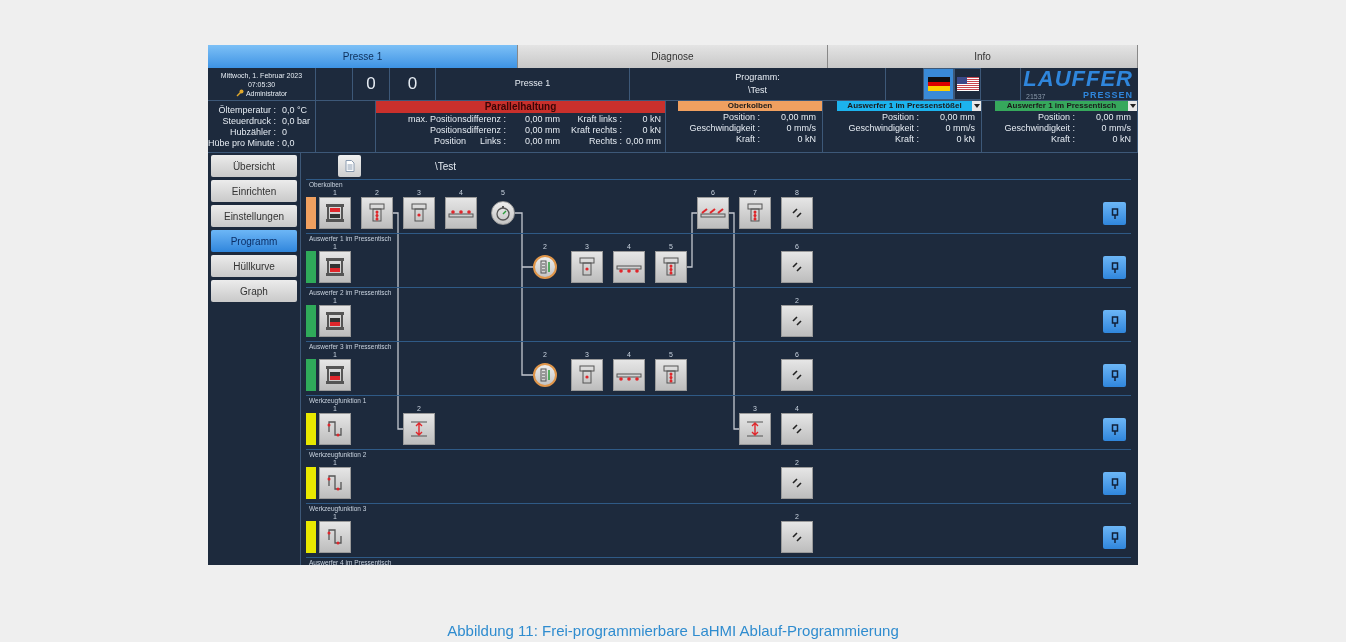  What do you see at coordinates (605, 141) in the screenshot?
I see `field-label: Rechts :` at bounding box center [605, 141].